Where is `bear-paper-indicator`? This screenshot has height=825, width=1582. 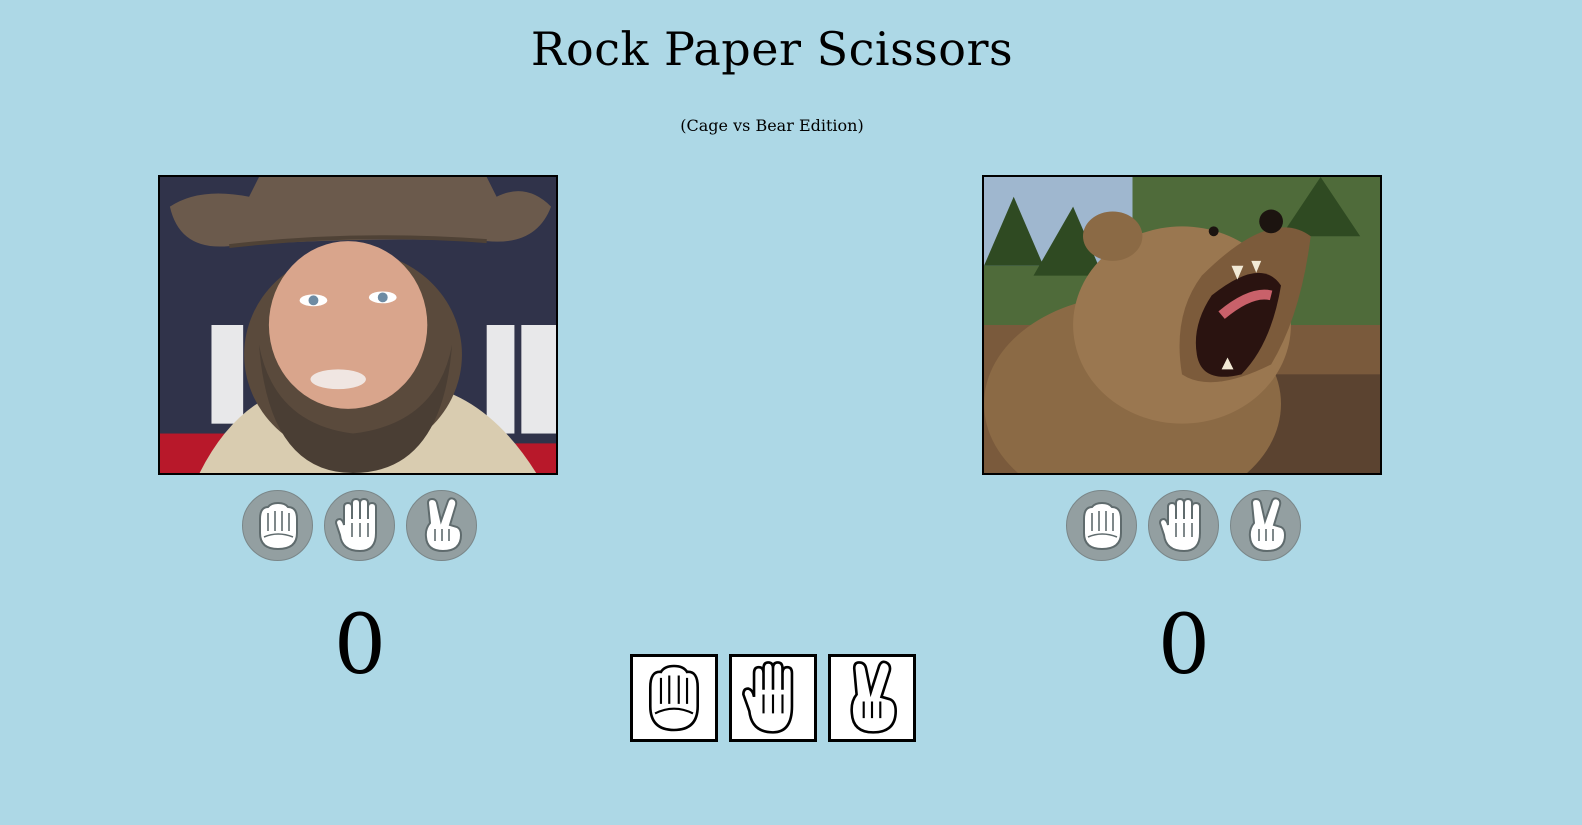
bear-paper-indicator is located at coordinates (1183, 525).